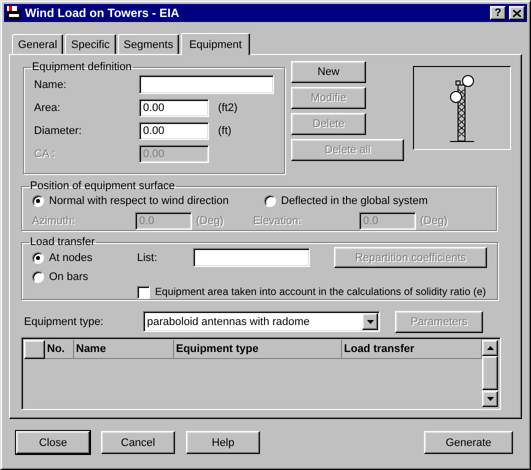  What do you see at coordinates (147, 258) in the screenshot?
I see `field-label: List:` at bounding box center [147, 258].